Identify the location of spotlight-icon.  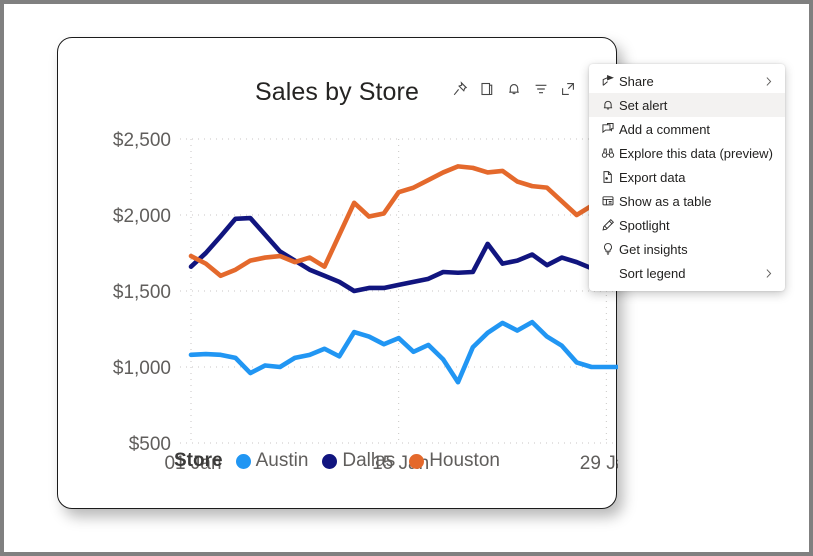
(608, 225).